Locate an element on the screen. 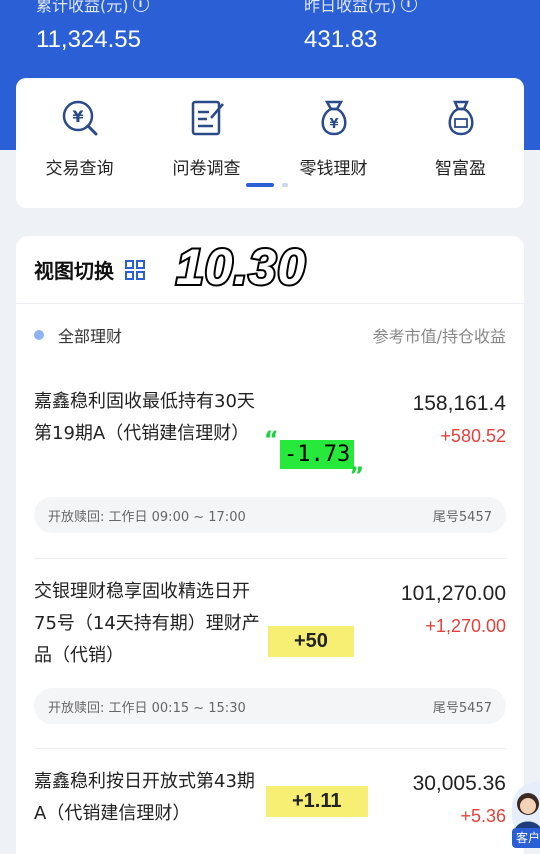 The width and height of the screenshot is (540, 854). yen-search-icon: ¥ is located at coordinates (79, 118).